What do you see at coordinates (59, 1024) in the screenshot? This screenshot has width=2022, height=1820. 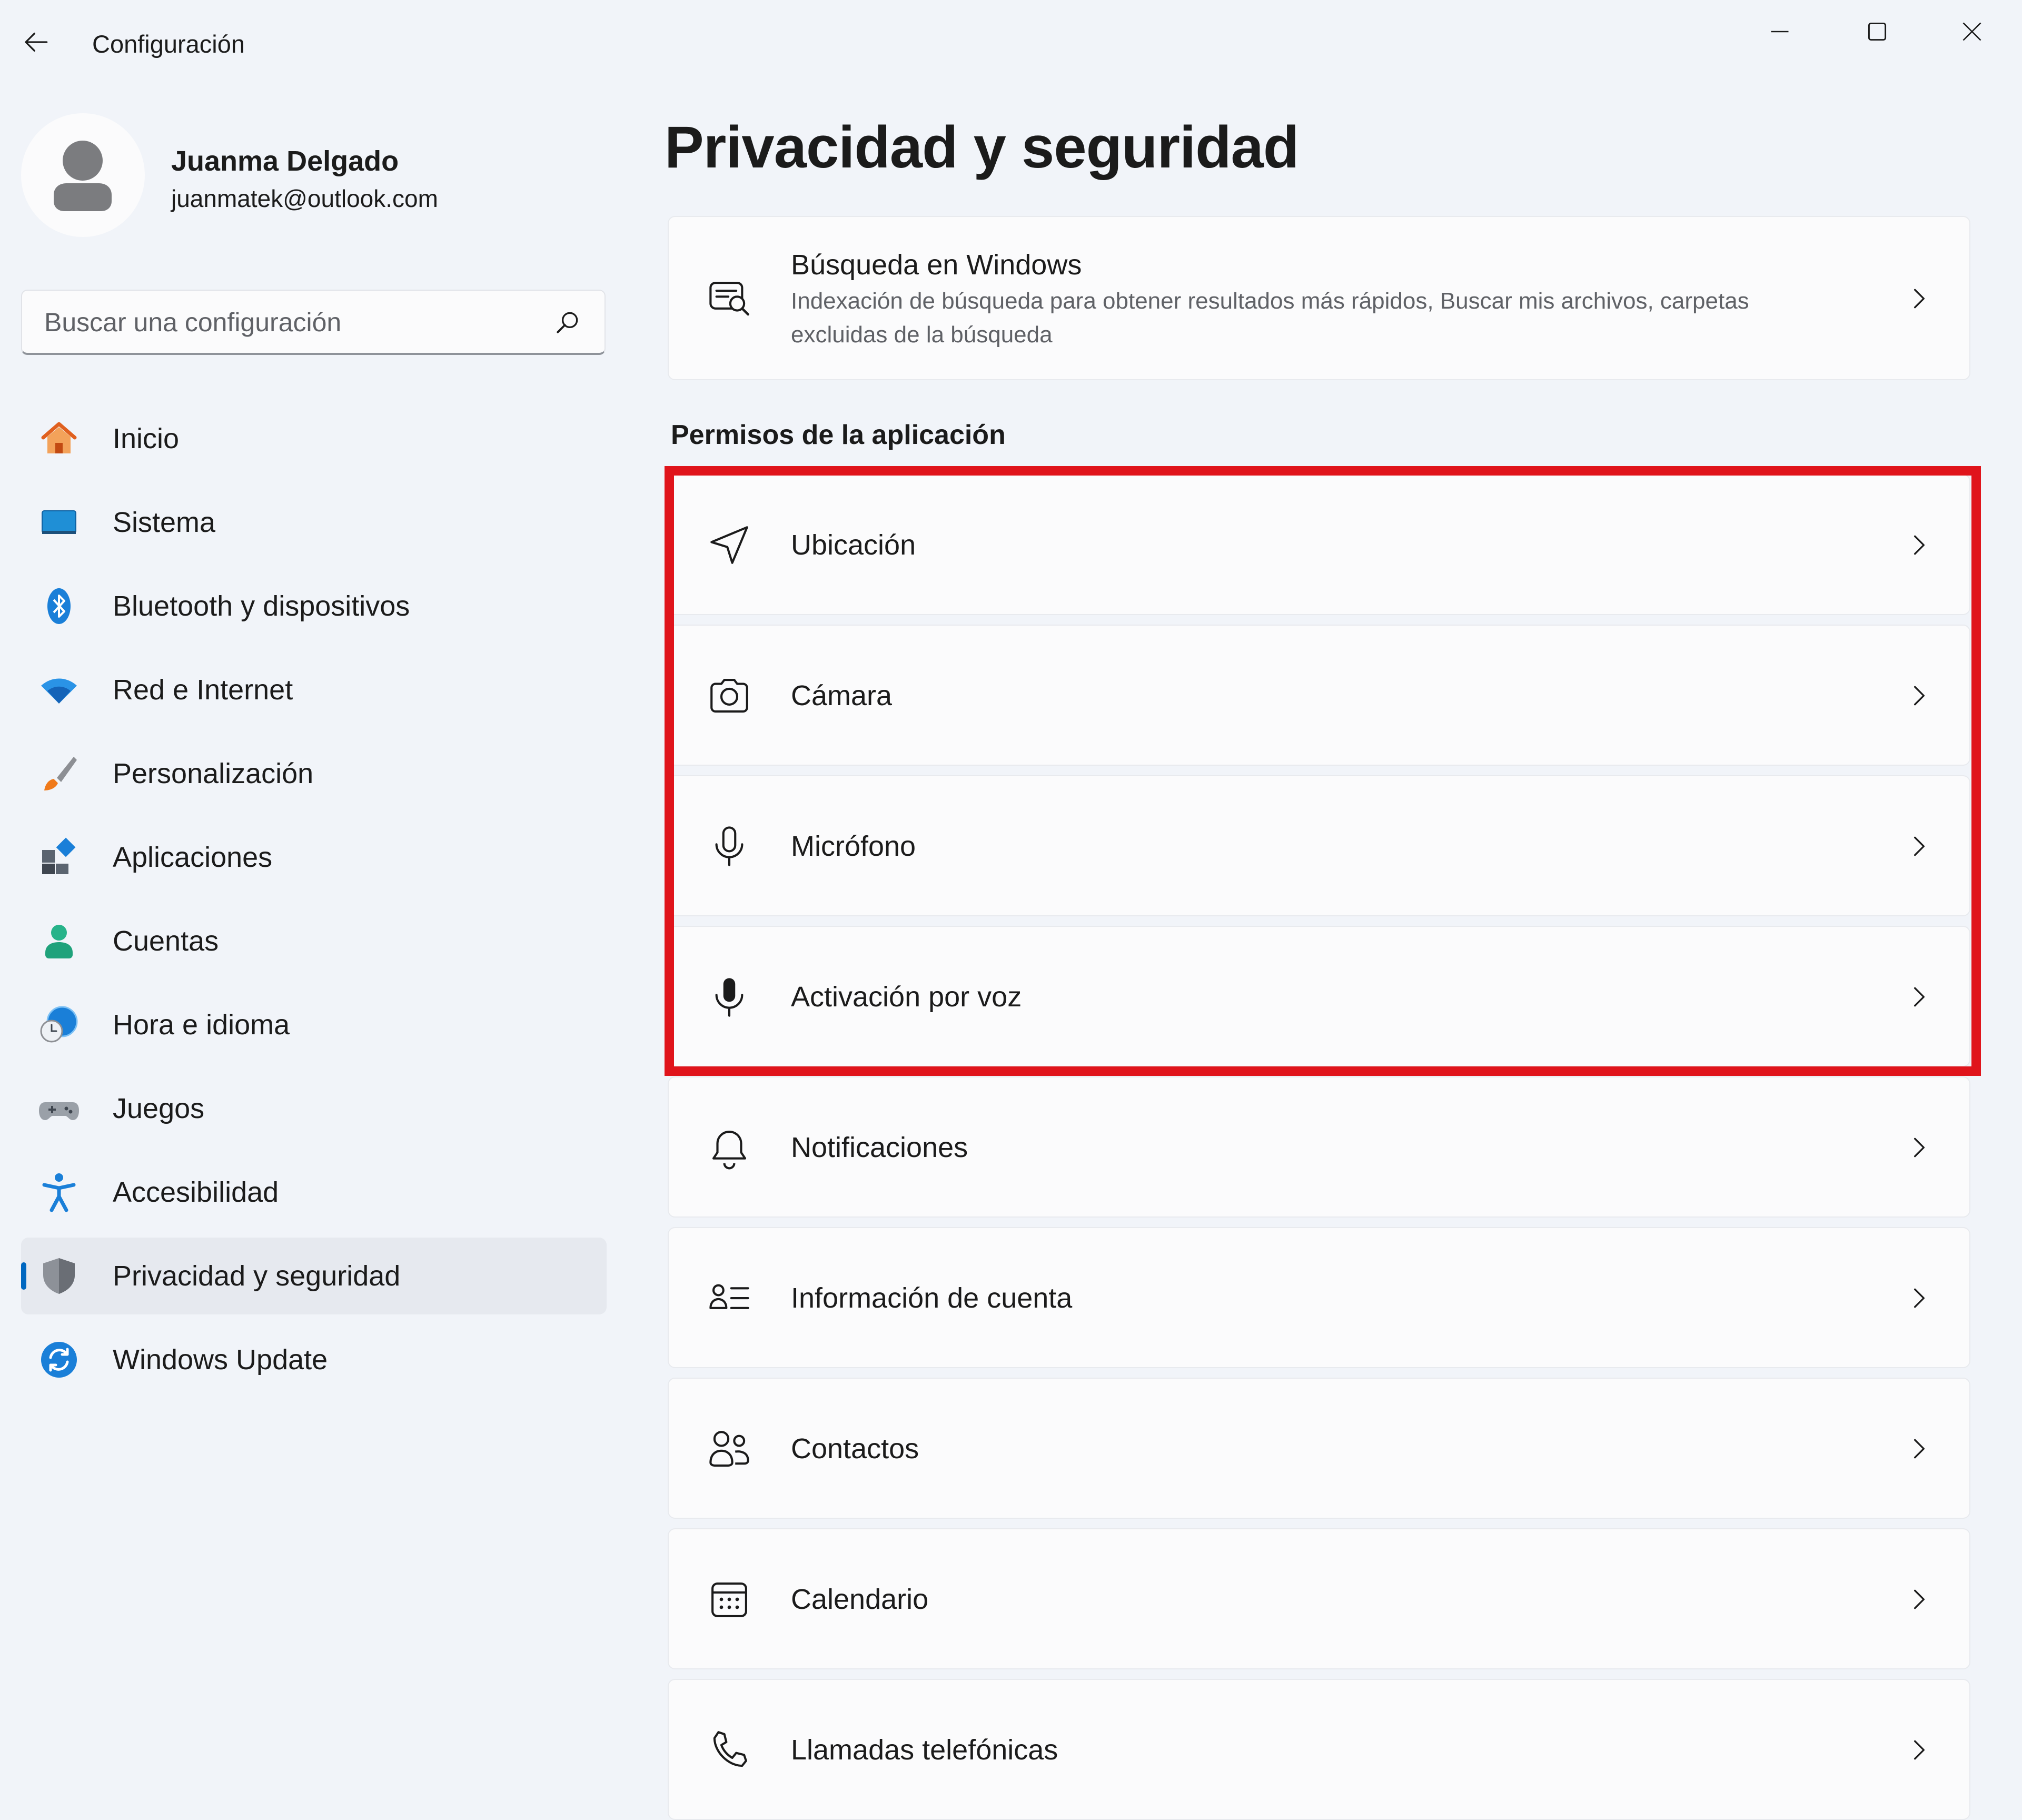 I see `clock-globe-icon` at bounding box center [59, 1024].